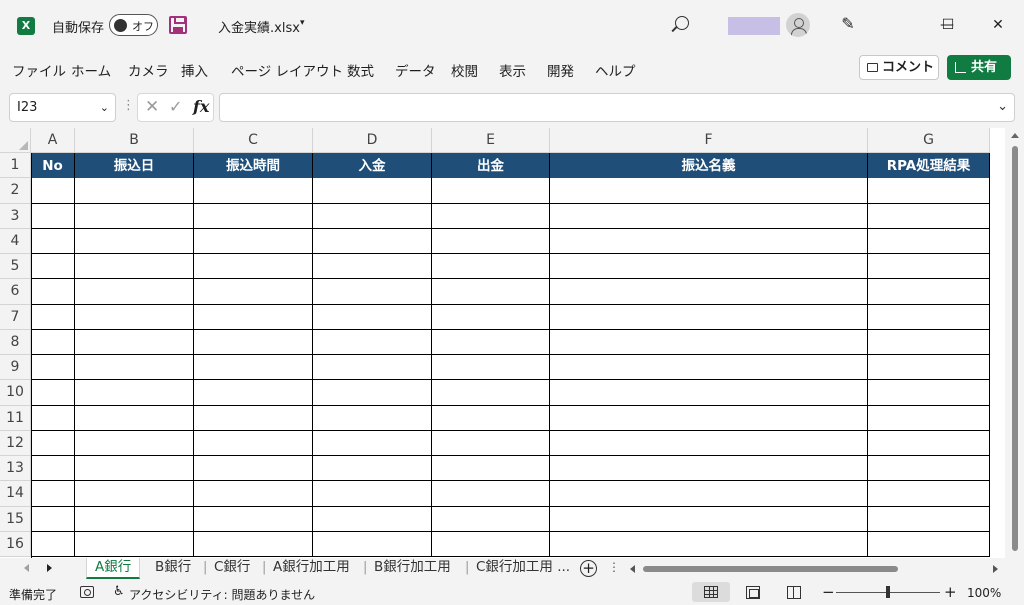 The width and height of the screenshot is (1024, 605). I want to click on column-header-d: D, so click(372, 140).